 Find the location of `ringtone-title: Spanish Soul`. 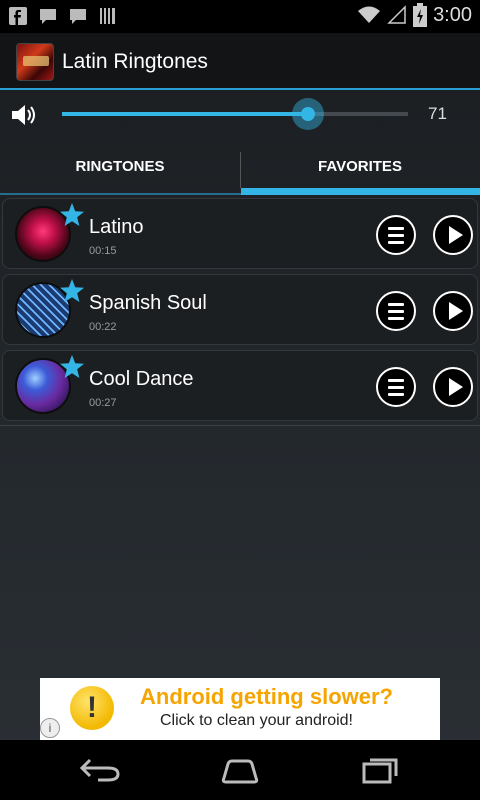

ringtone-title: Spanish Soul is located at coordinates (148, 303).